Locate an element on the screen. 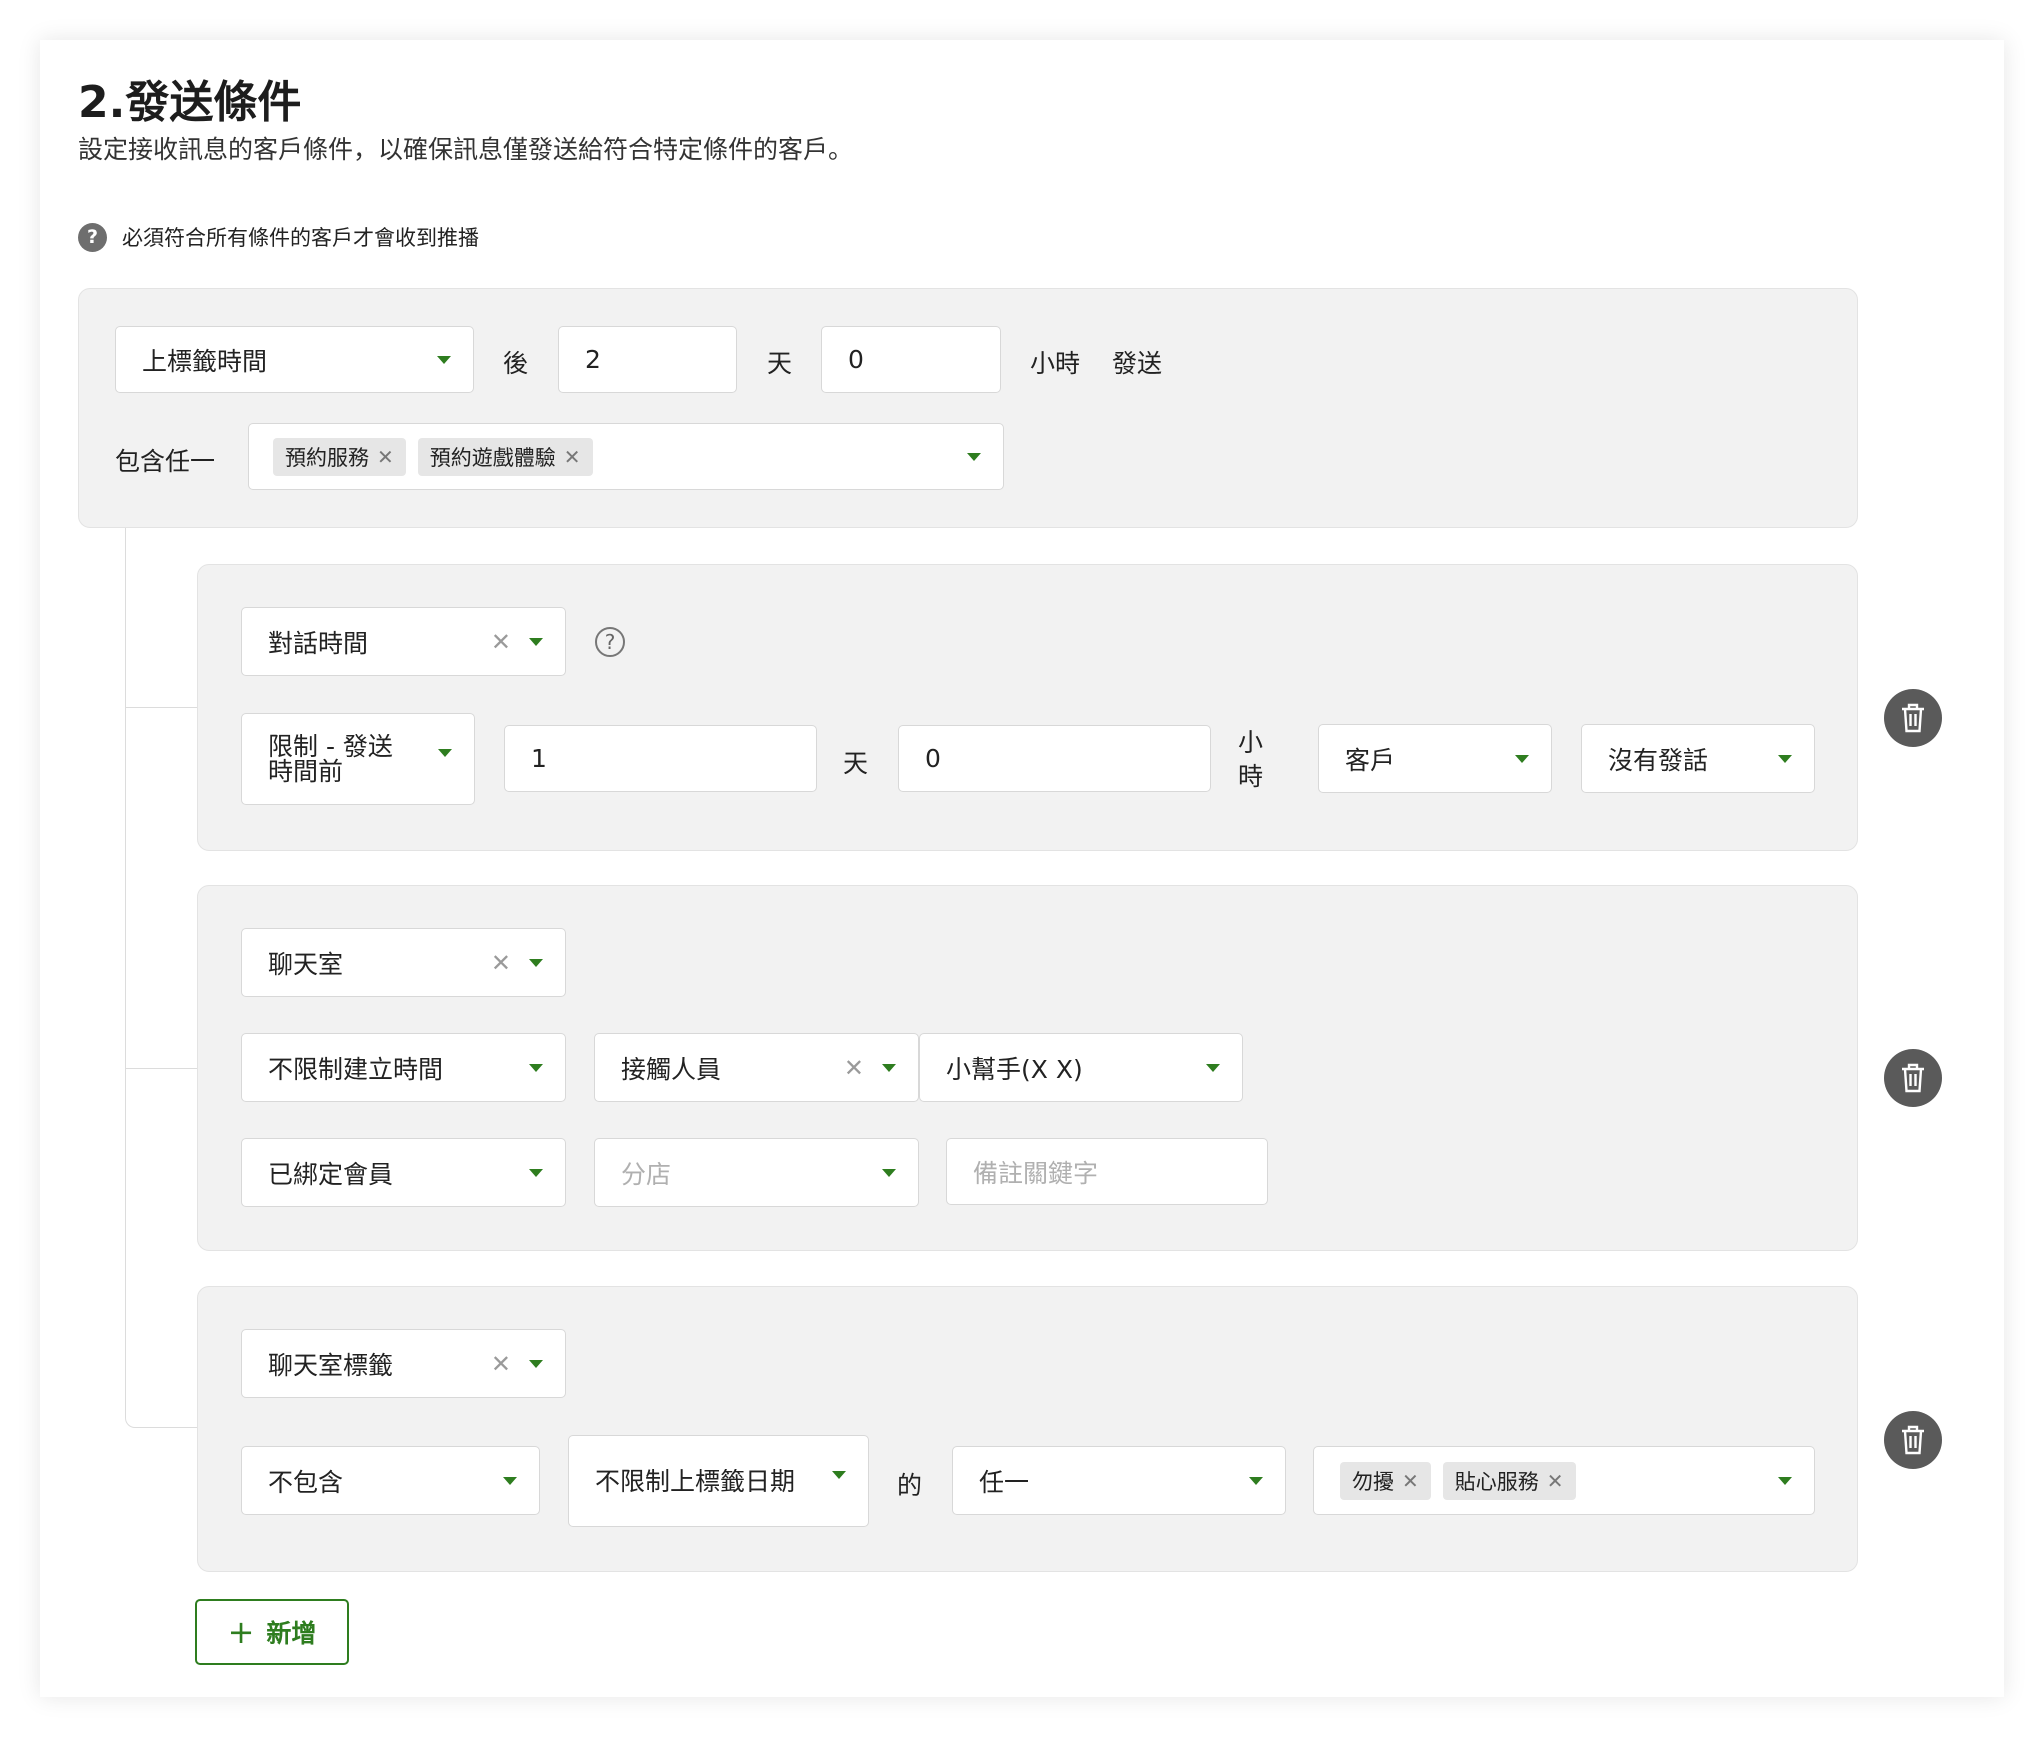 The width and height of the screenshot is (2044, 1738). branch-select: 分店 is located at coordinates (756, 1172).